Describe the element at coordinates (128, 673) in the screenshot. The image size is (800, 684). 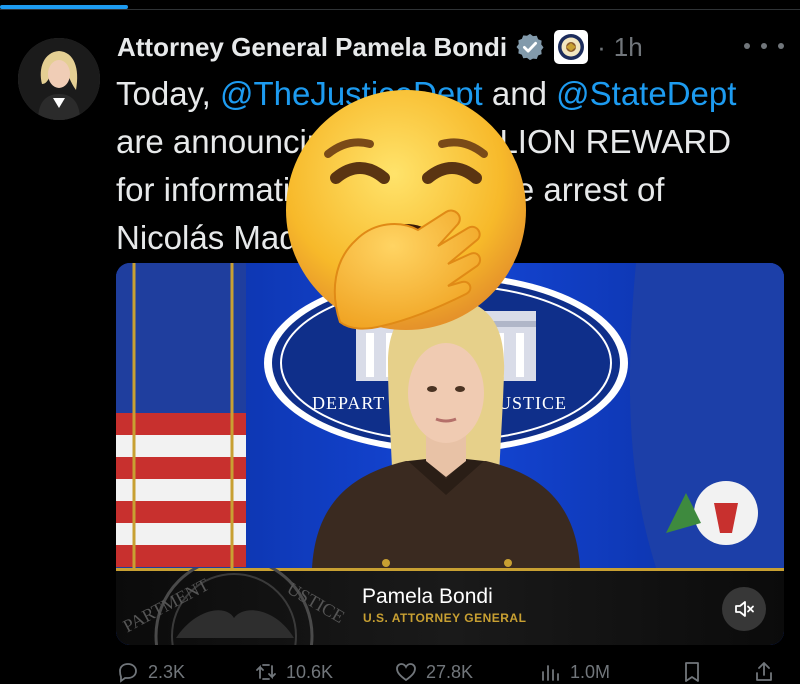
I see `reply-icon` at that location.